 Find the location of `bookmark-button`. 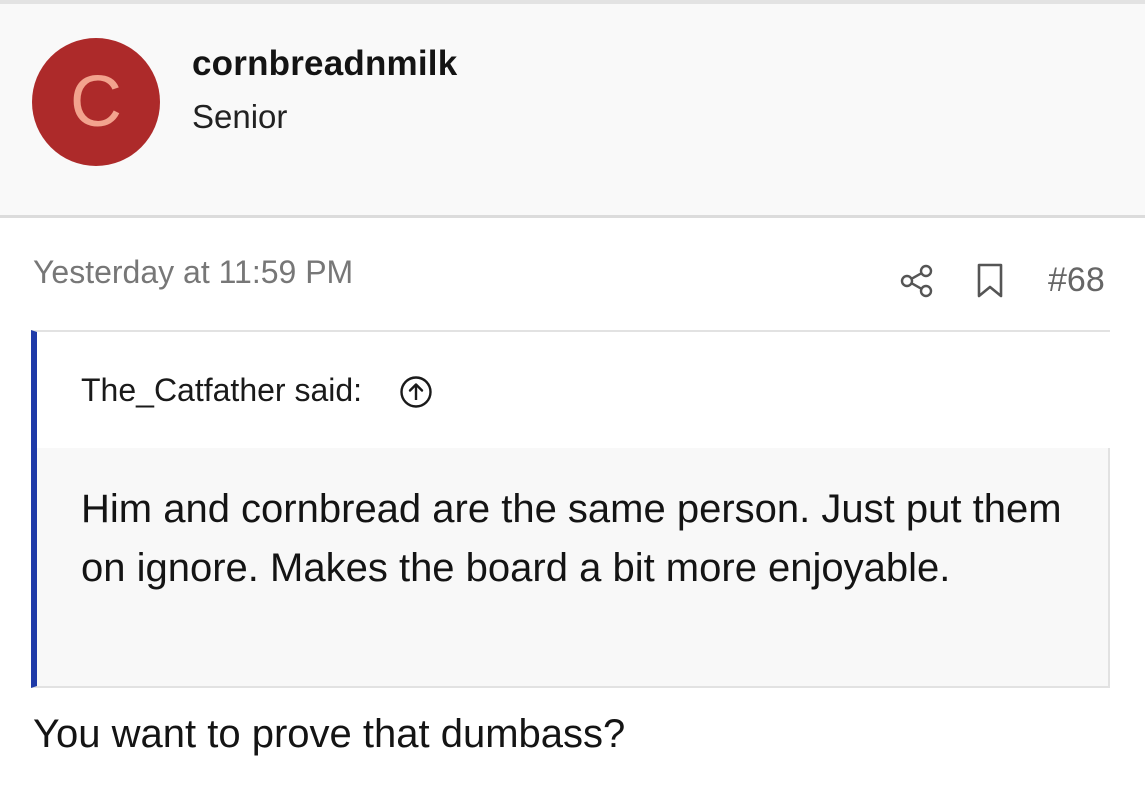

bookmark-button is located at coordinates (990, 281).